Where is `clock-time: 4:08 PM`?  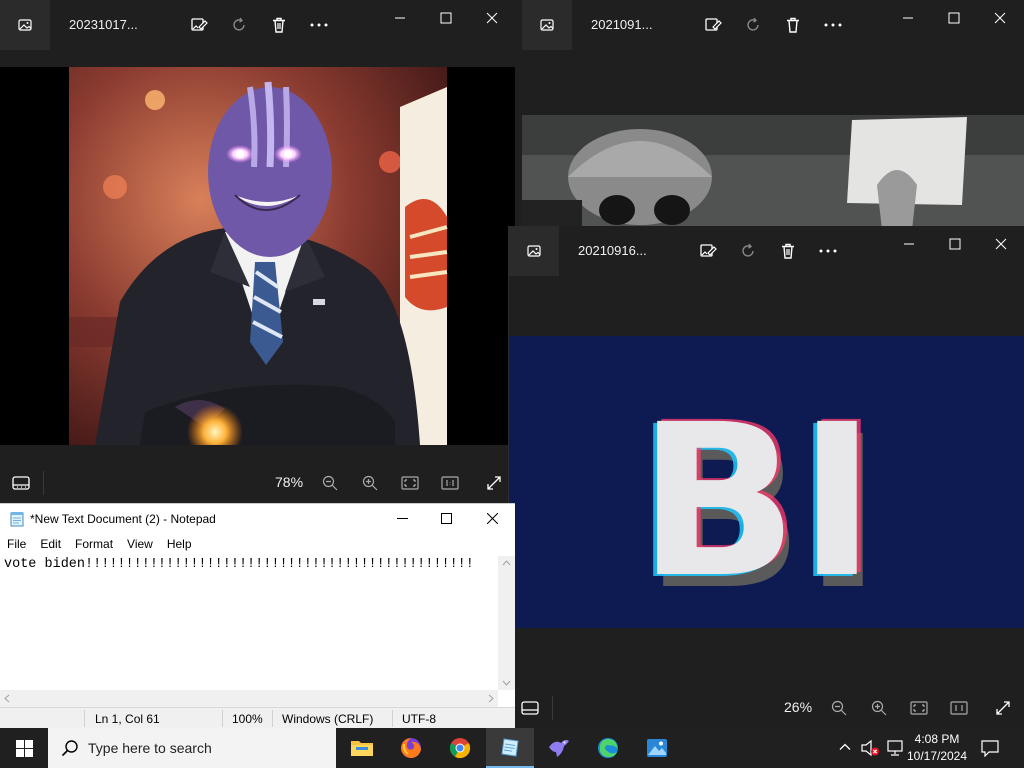
clock-time: 4:08 PM is located at coordinates (937, 739).